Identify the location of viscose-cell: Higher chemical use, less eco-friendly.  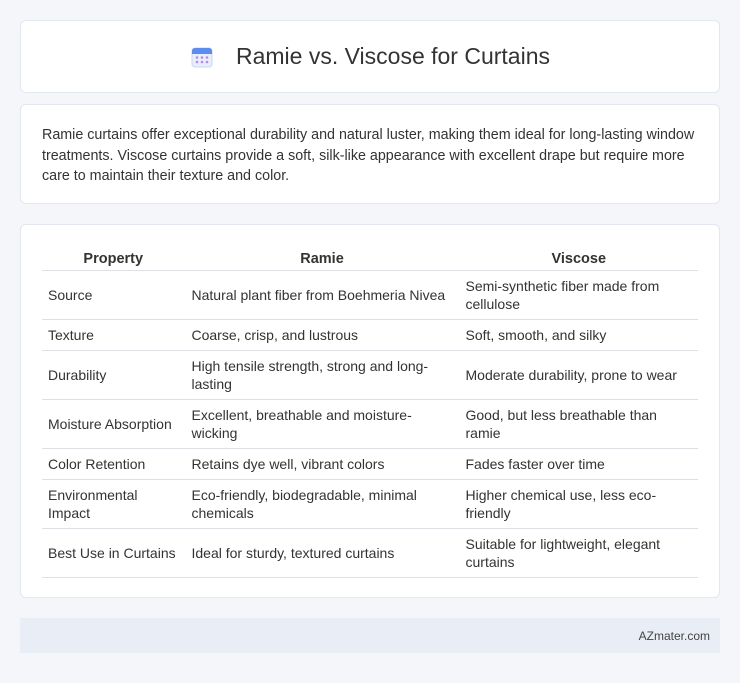
(578, 504).